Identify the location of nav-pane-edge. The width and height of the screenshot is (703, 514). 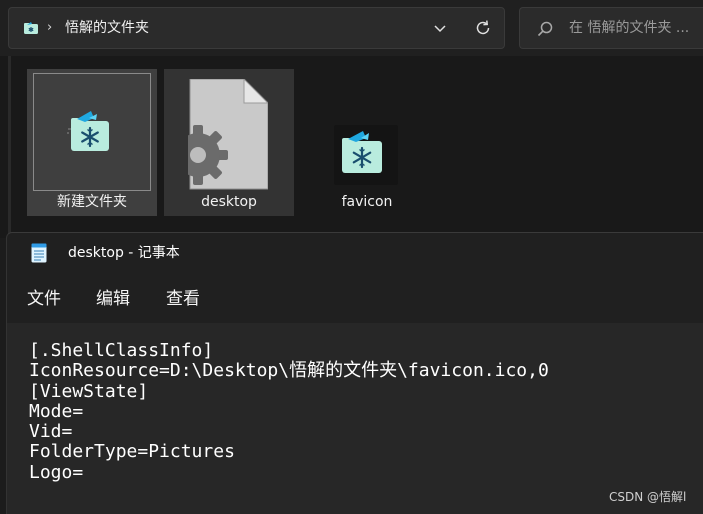
(9, 147).